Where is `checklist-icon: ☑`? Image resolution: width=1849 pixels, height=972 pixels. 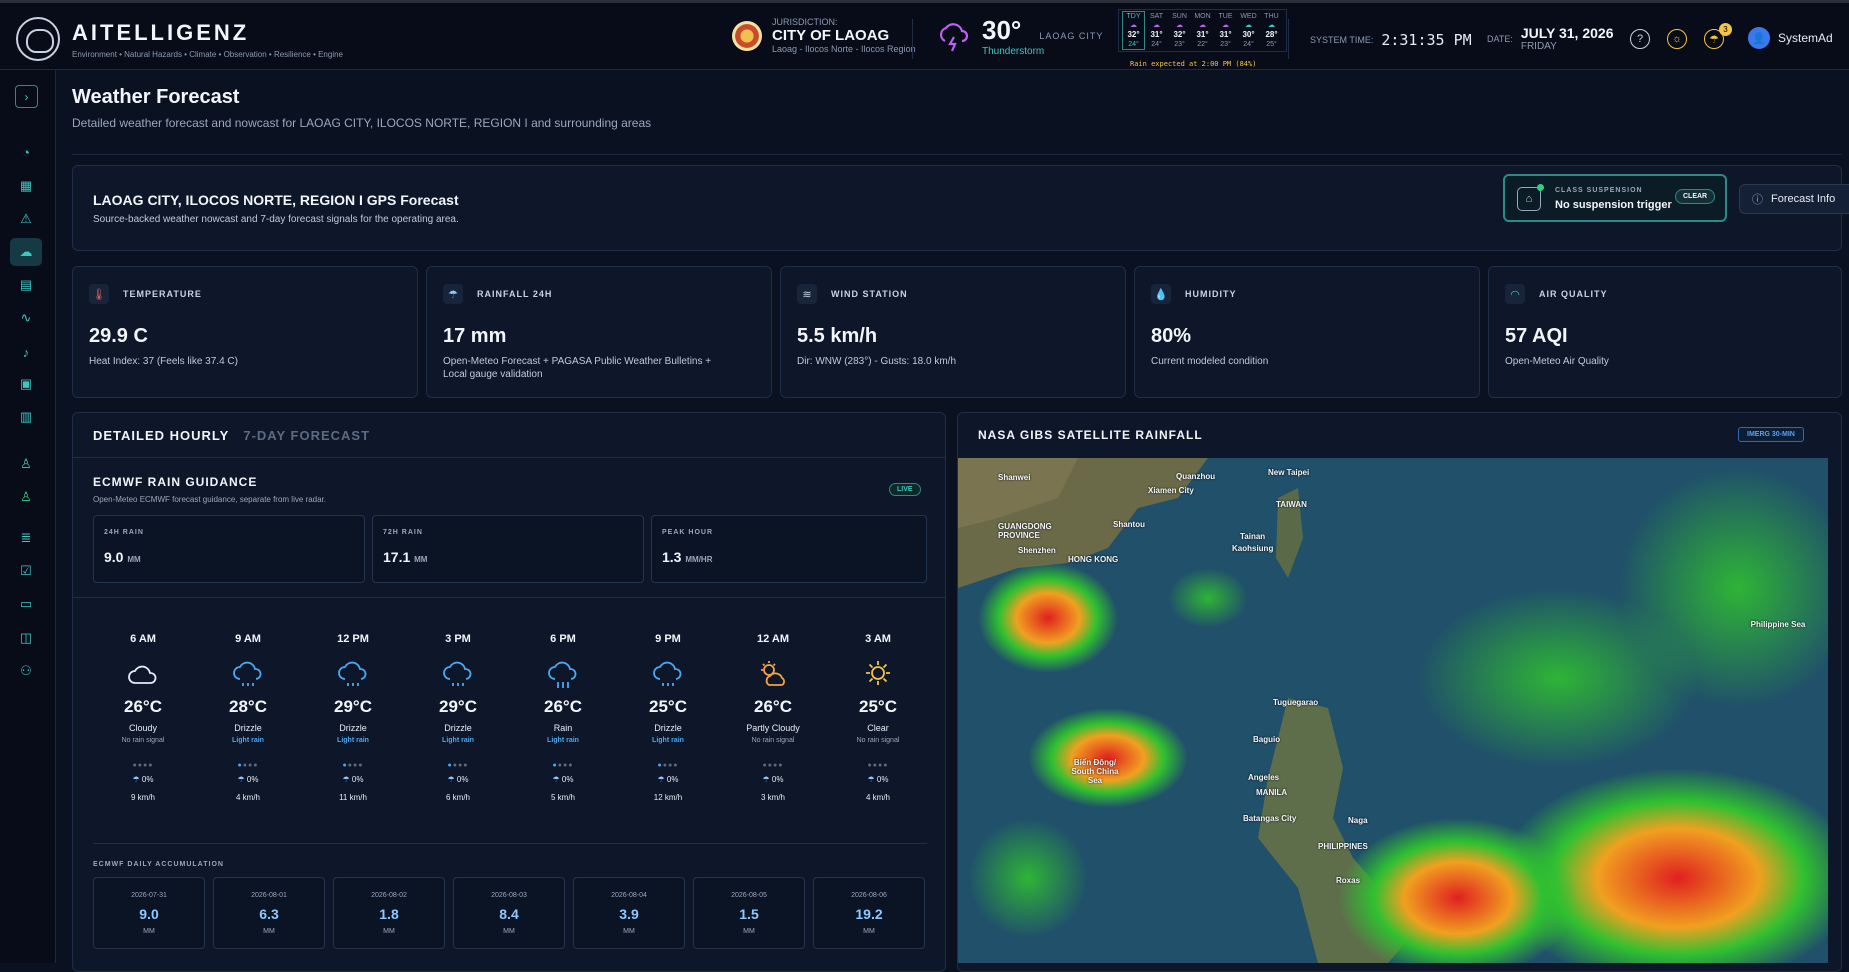
checklist-icon: ☑ is located at coordinates (26, 571).